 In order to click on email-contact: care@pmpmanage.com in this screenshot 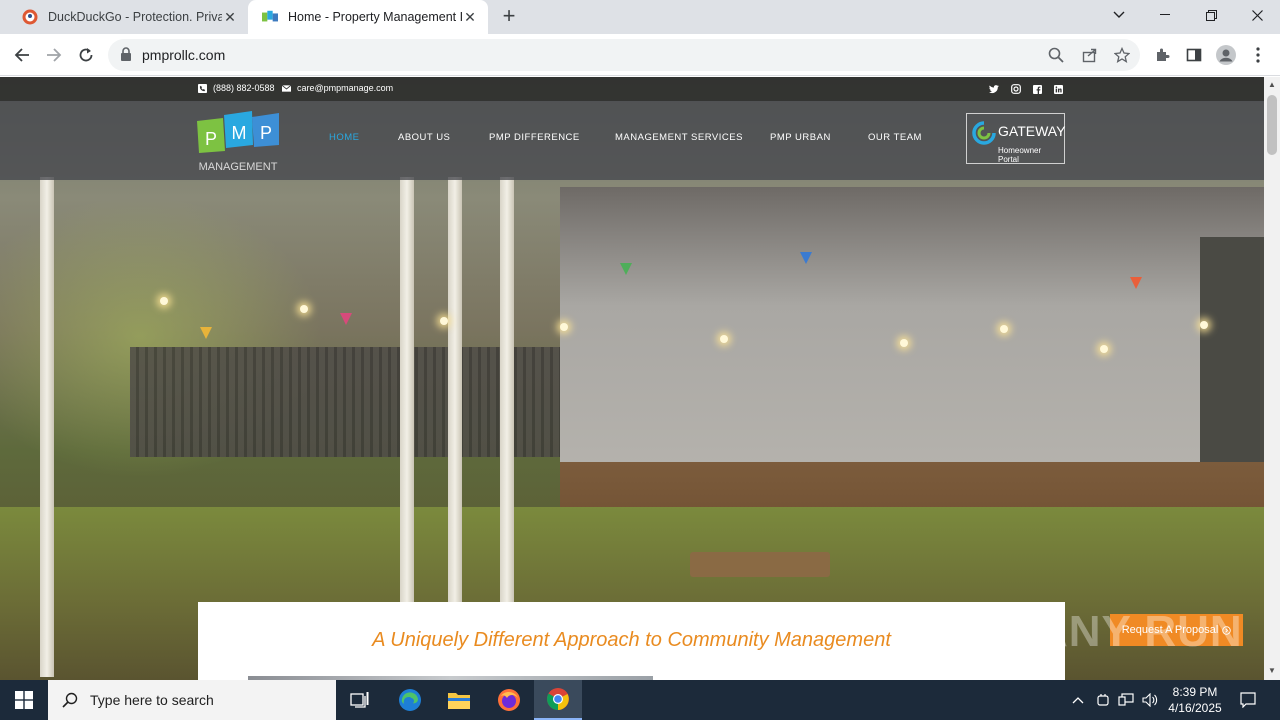, I will do `click(337, 88)`.